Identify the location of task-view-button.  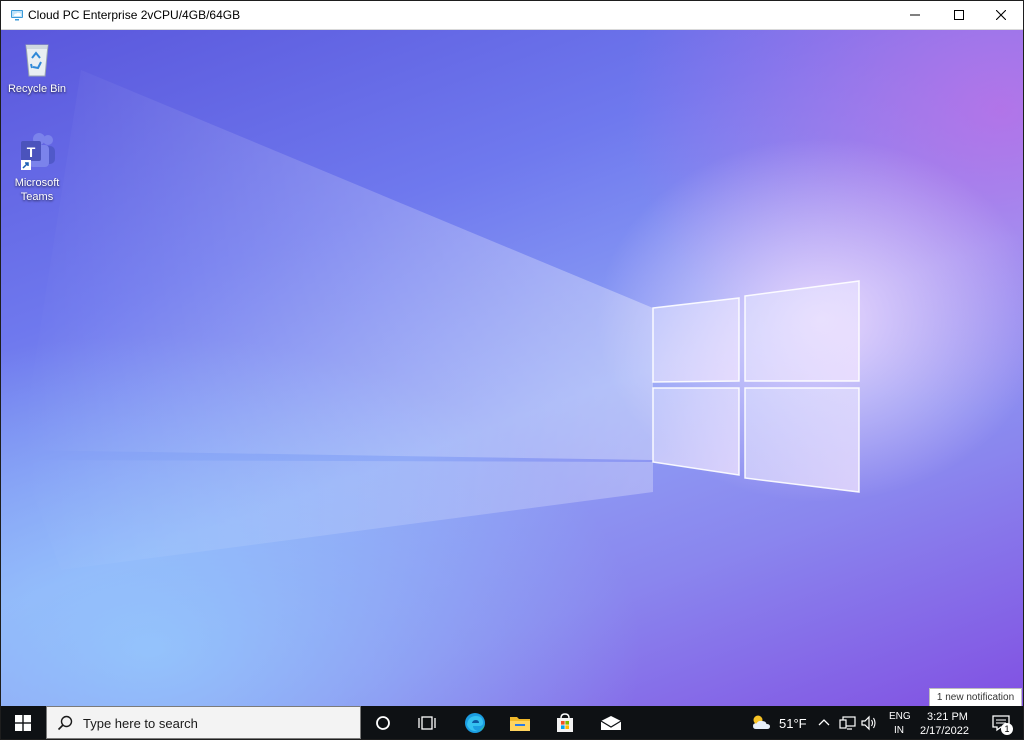
(427, 722).